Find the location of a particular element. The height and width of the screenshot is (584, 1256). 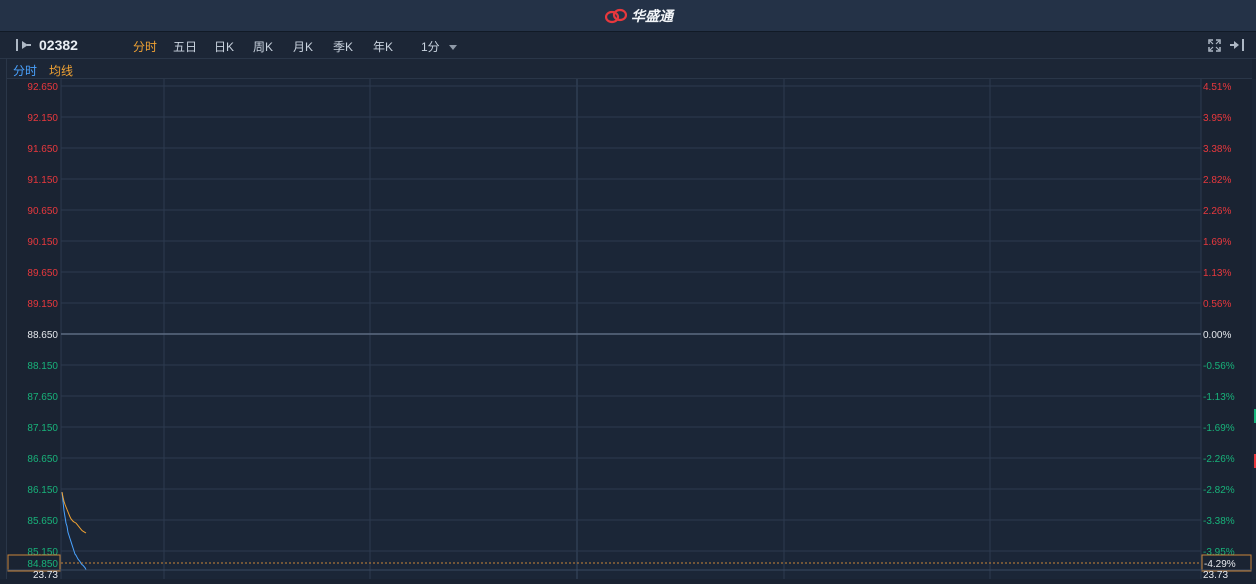

price-tick-label: 91.650 is located at coordinates (42, 149).